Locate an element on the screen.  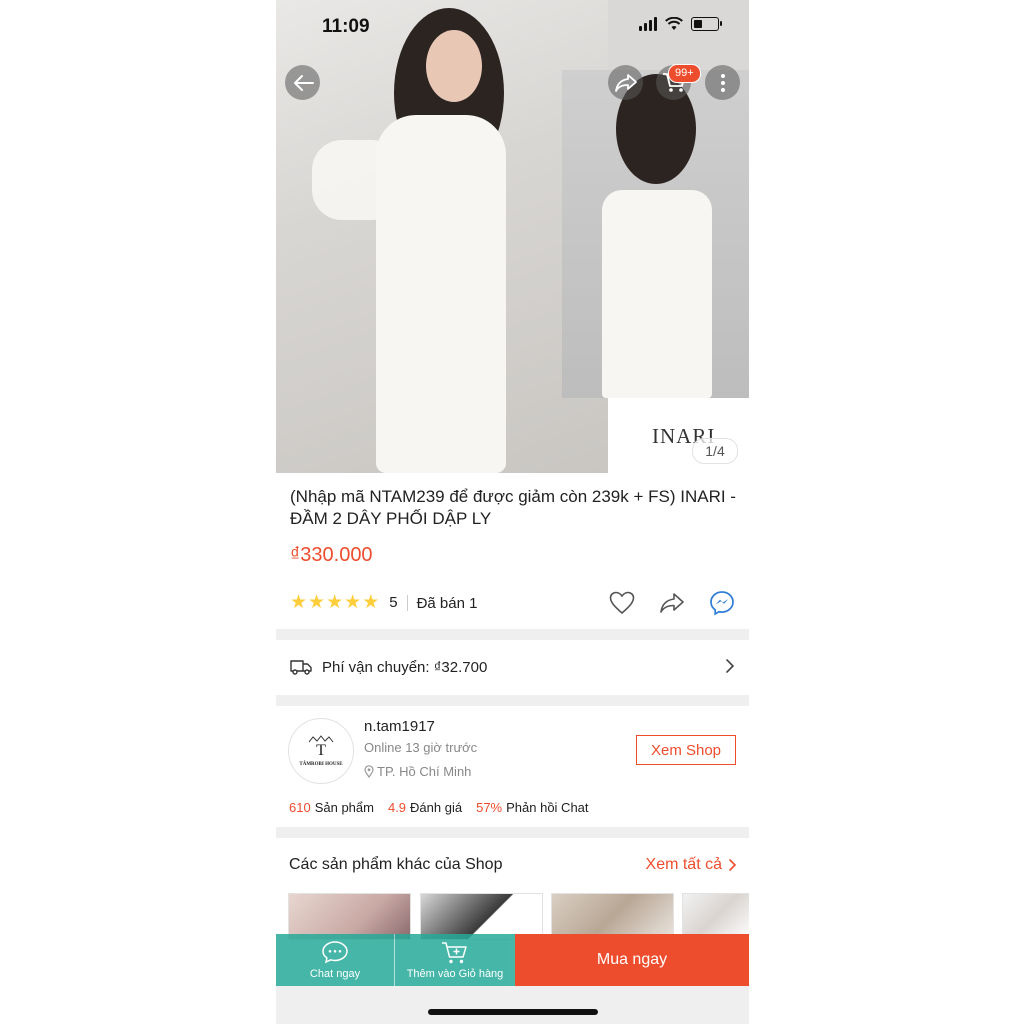
shop-stats: 610 Sản phẩm 4.9 Đánh giá 57% Phản hồi Chat is located at coordinates (439, 807).